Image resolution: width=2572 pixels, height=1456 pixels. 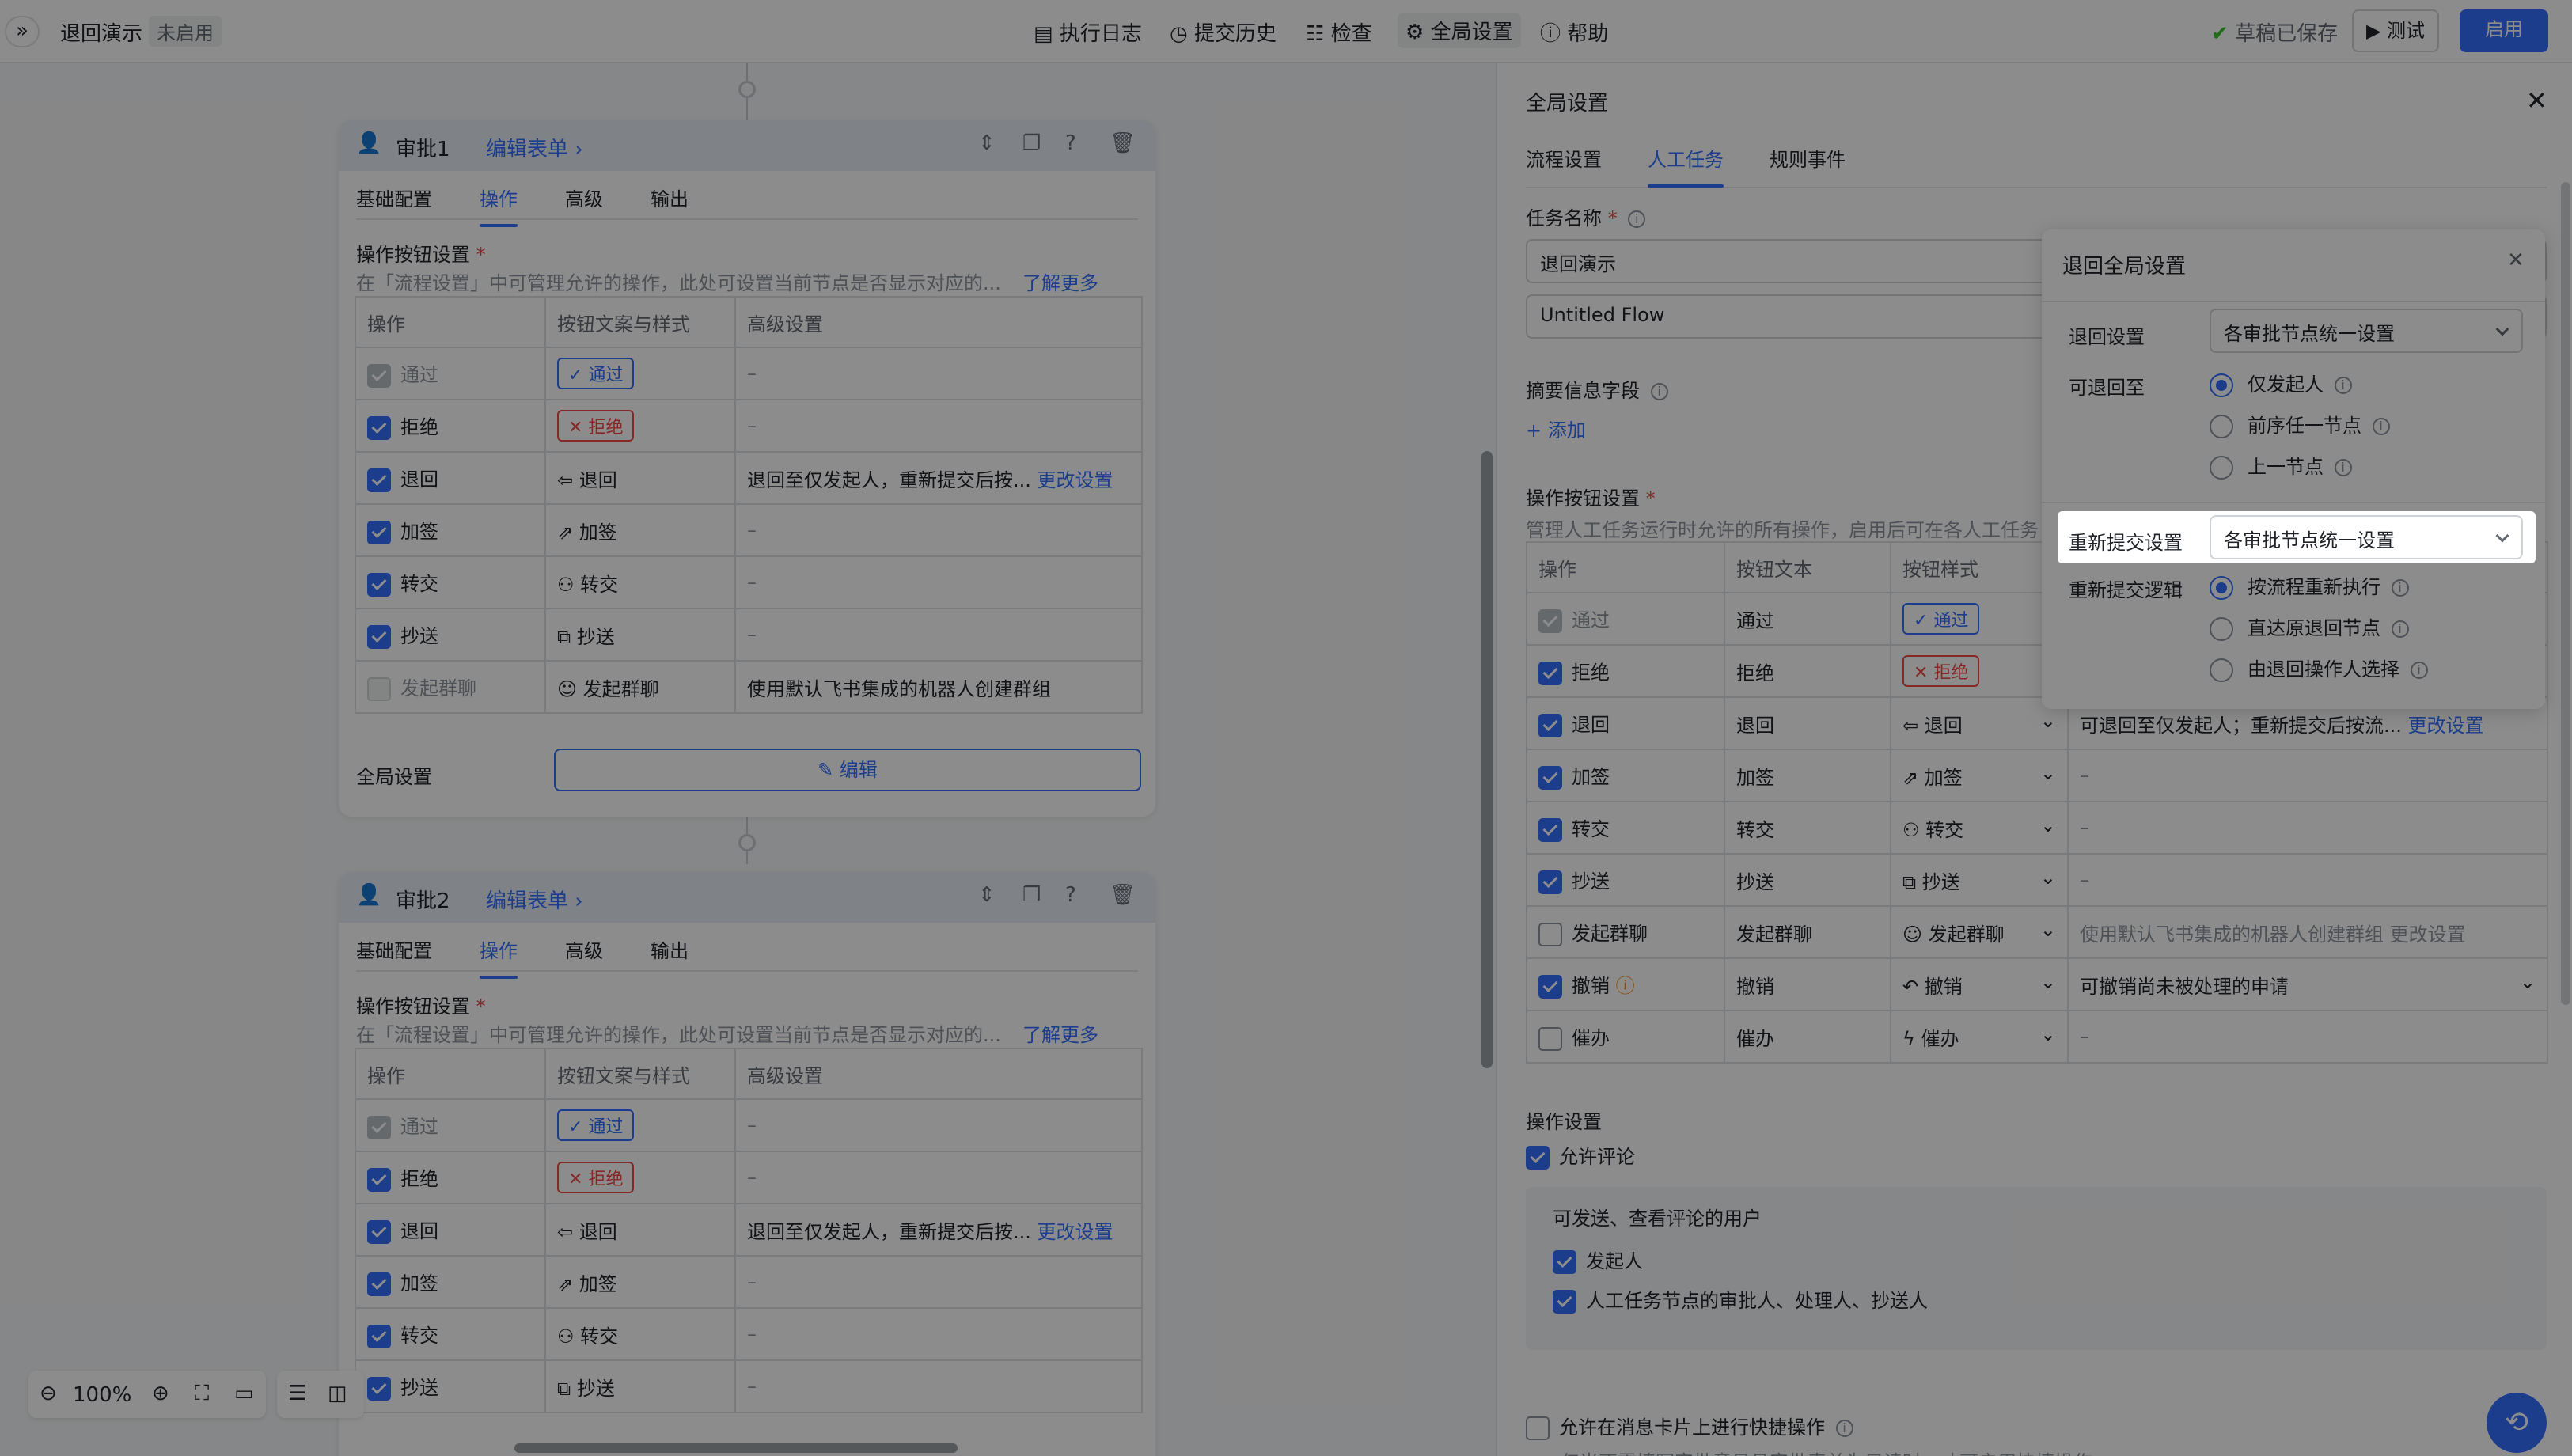 What do you see at coordinates (48, 1393) in the screenshot?
I see `zoom-out-icon: ⊖` at bounding box center [48, 1393].